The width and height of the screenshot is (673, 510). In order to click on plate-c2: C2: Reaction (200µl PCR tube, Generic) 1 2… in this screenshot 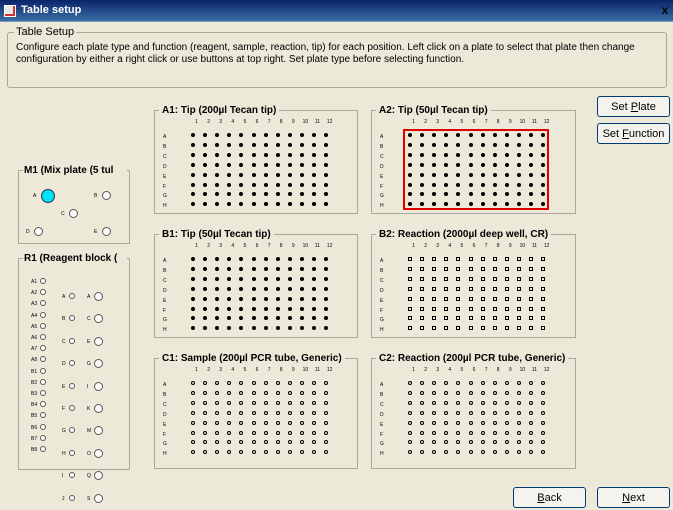, I will do `click(473, 411)`.